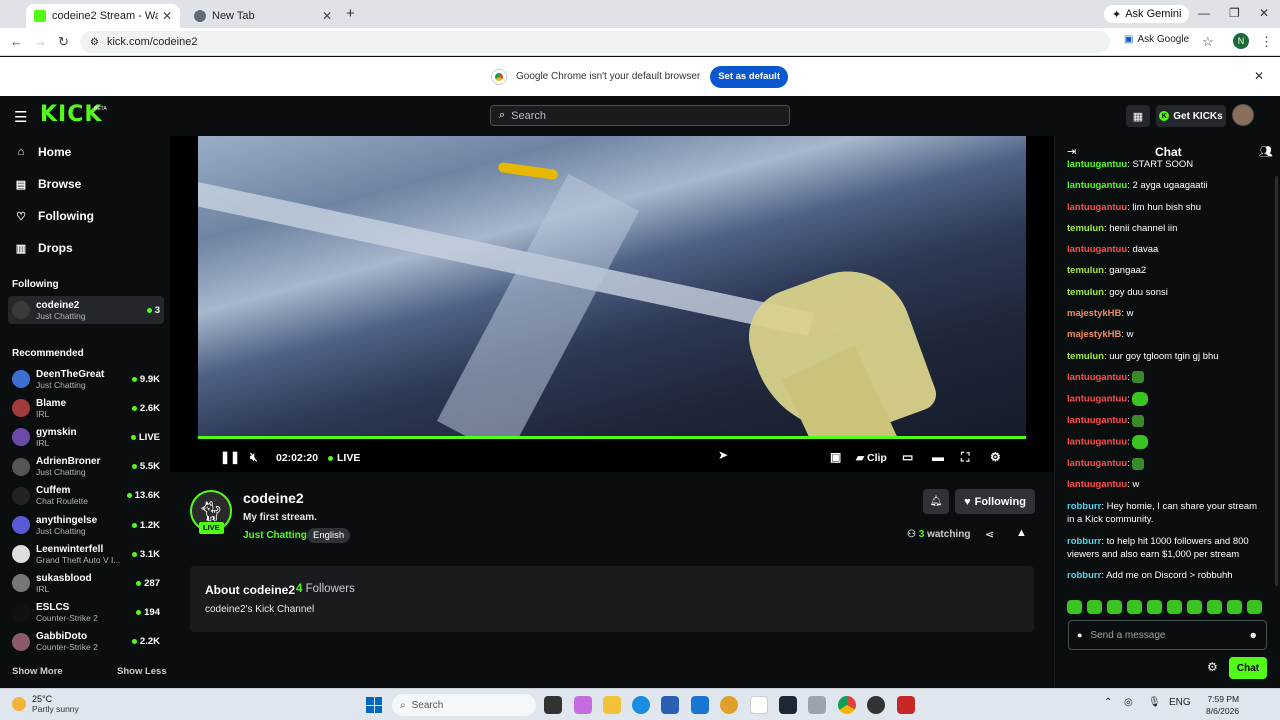 The width and height of the screenshot is (1280, 720). I want to click on language-indicator: ENG, so click(1180, 702).